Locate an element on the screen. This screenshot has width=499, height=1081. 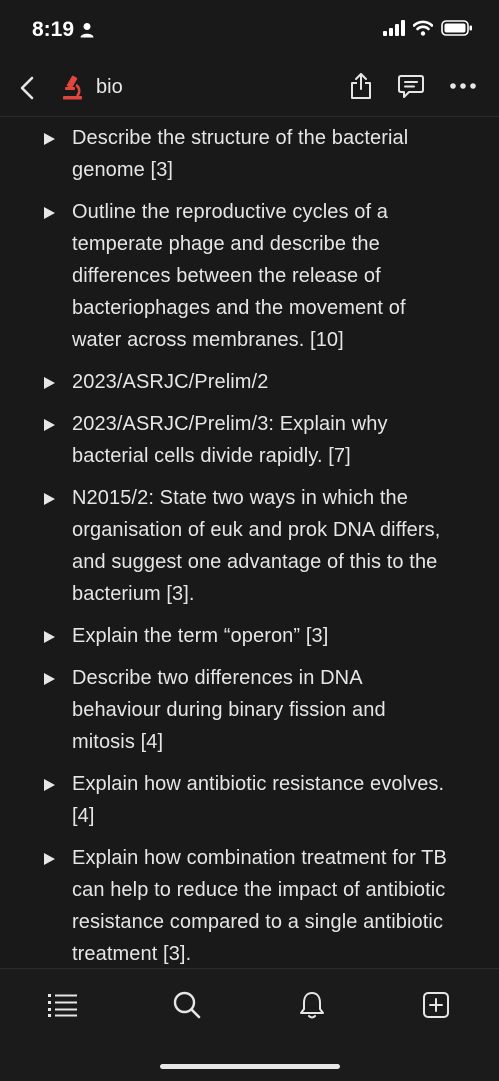
back-chevron-icon is located at coordinates (28, 88).